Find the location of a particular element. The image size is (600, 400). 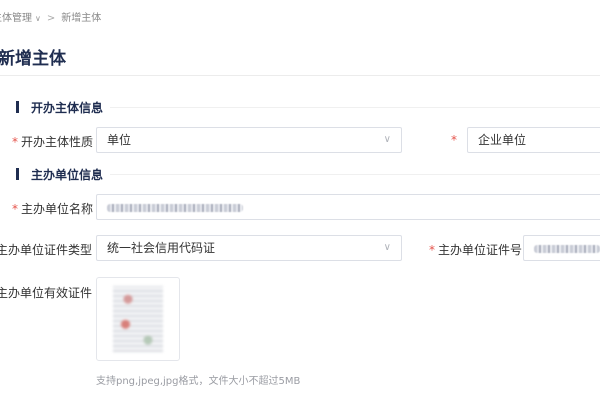

section-title: 主办单位信息 is located at coordinates (67, 175).